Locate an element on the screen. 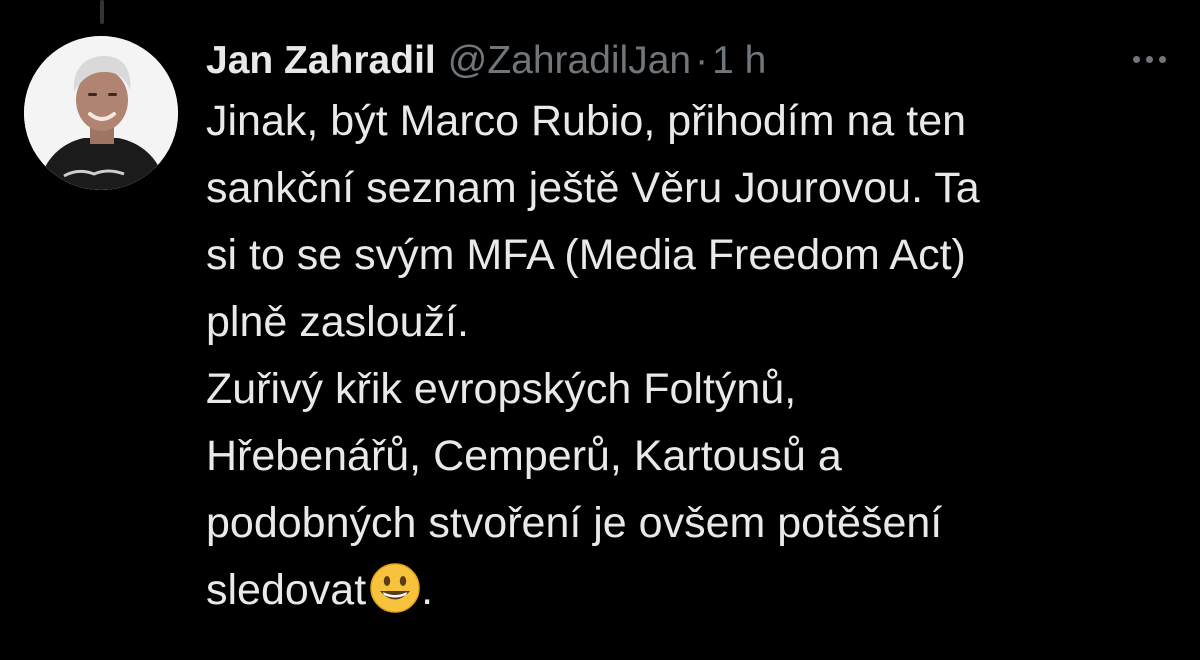 The width and height of the screenshot is (1200, 660). more-horizontal-icon is located at coordinates (1136, 59).